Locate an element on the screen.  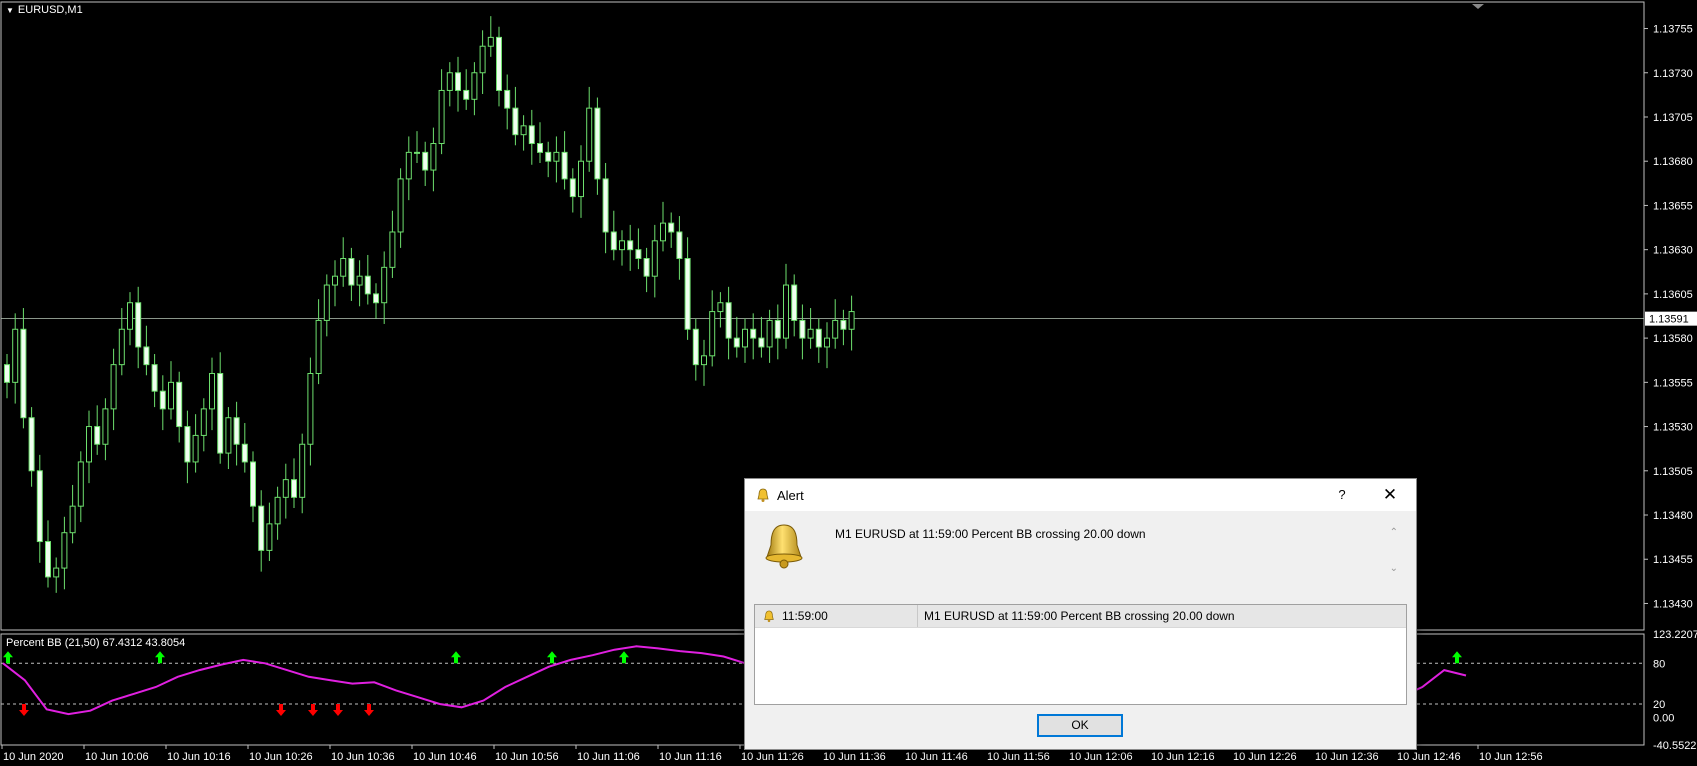
current-price-label: 1.13591 is located at coordinates (1669, 320).